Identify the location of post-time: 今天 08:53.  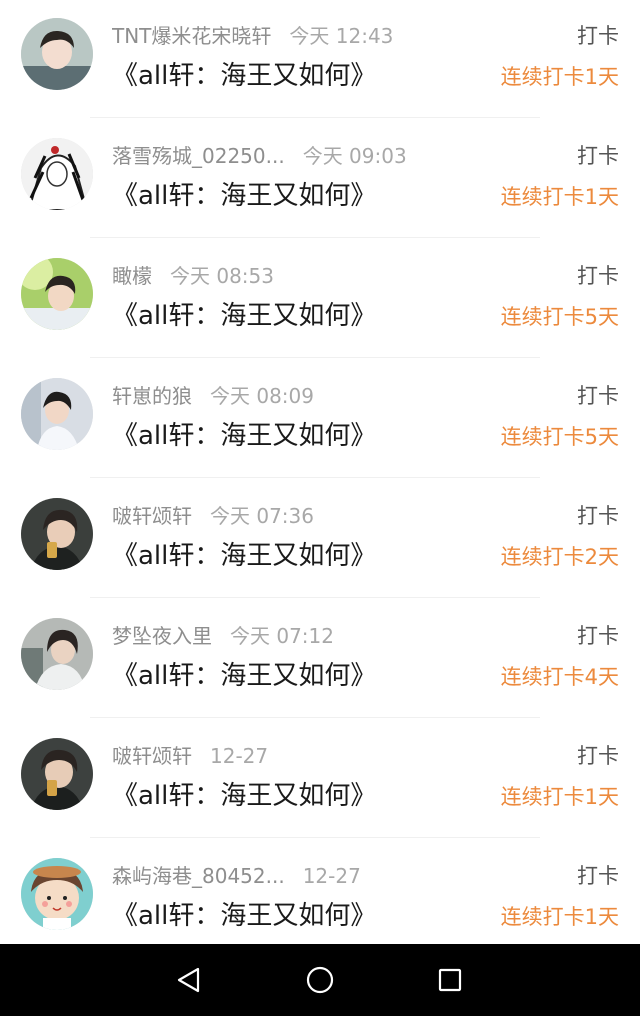
(222, 276).